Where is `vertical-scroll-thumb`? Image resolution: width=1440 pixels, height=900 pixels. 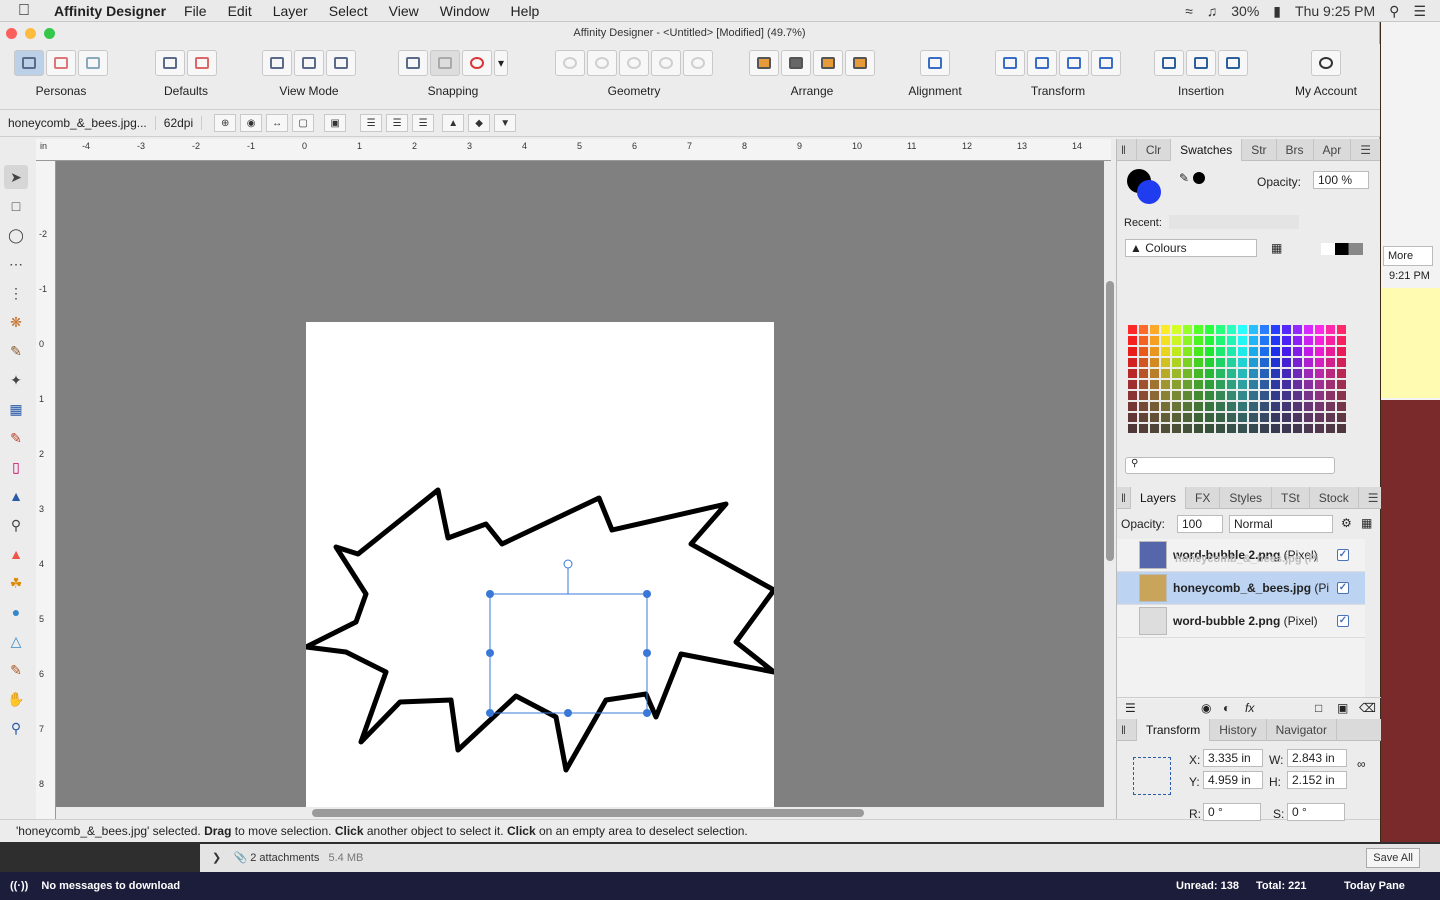
vertical-scroll-thumb is located at coordinates (1110, 421).